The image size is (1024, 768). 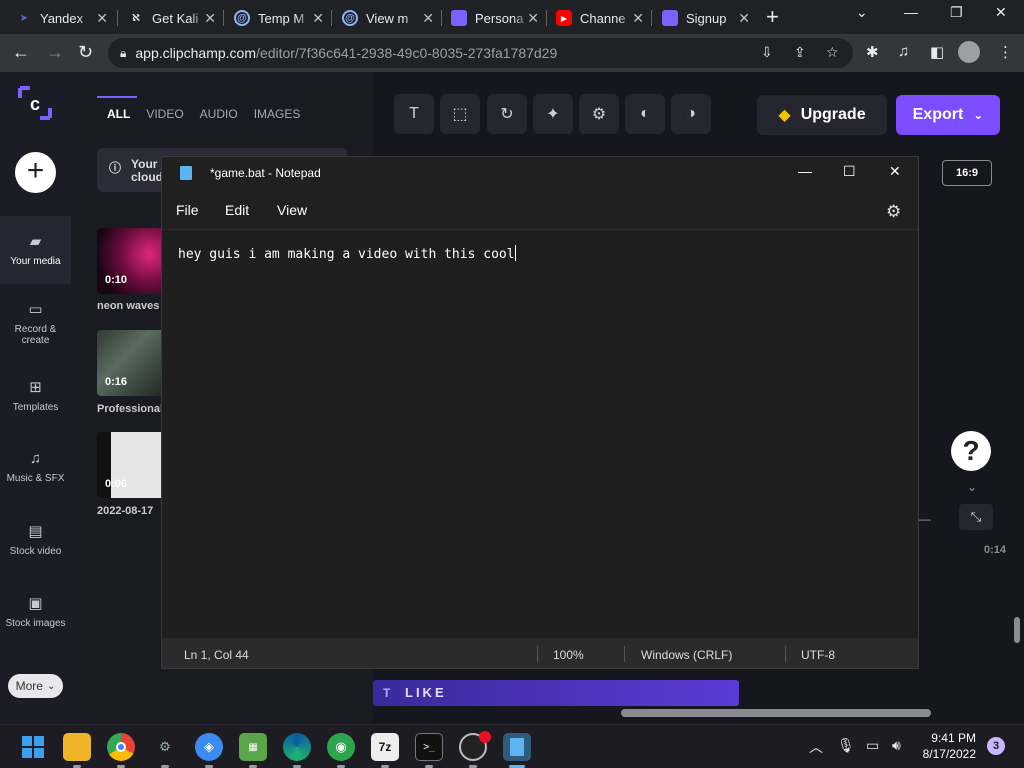 I want to click on caption-track-clip: T LIKE, so click(x=556, y=693).